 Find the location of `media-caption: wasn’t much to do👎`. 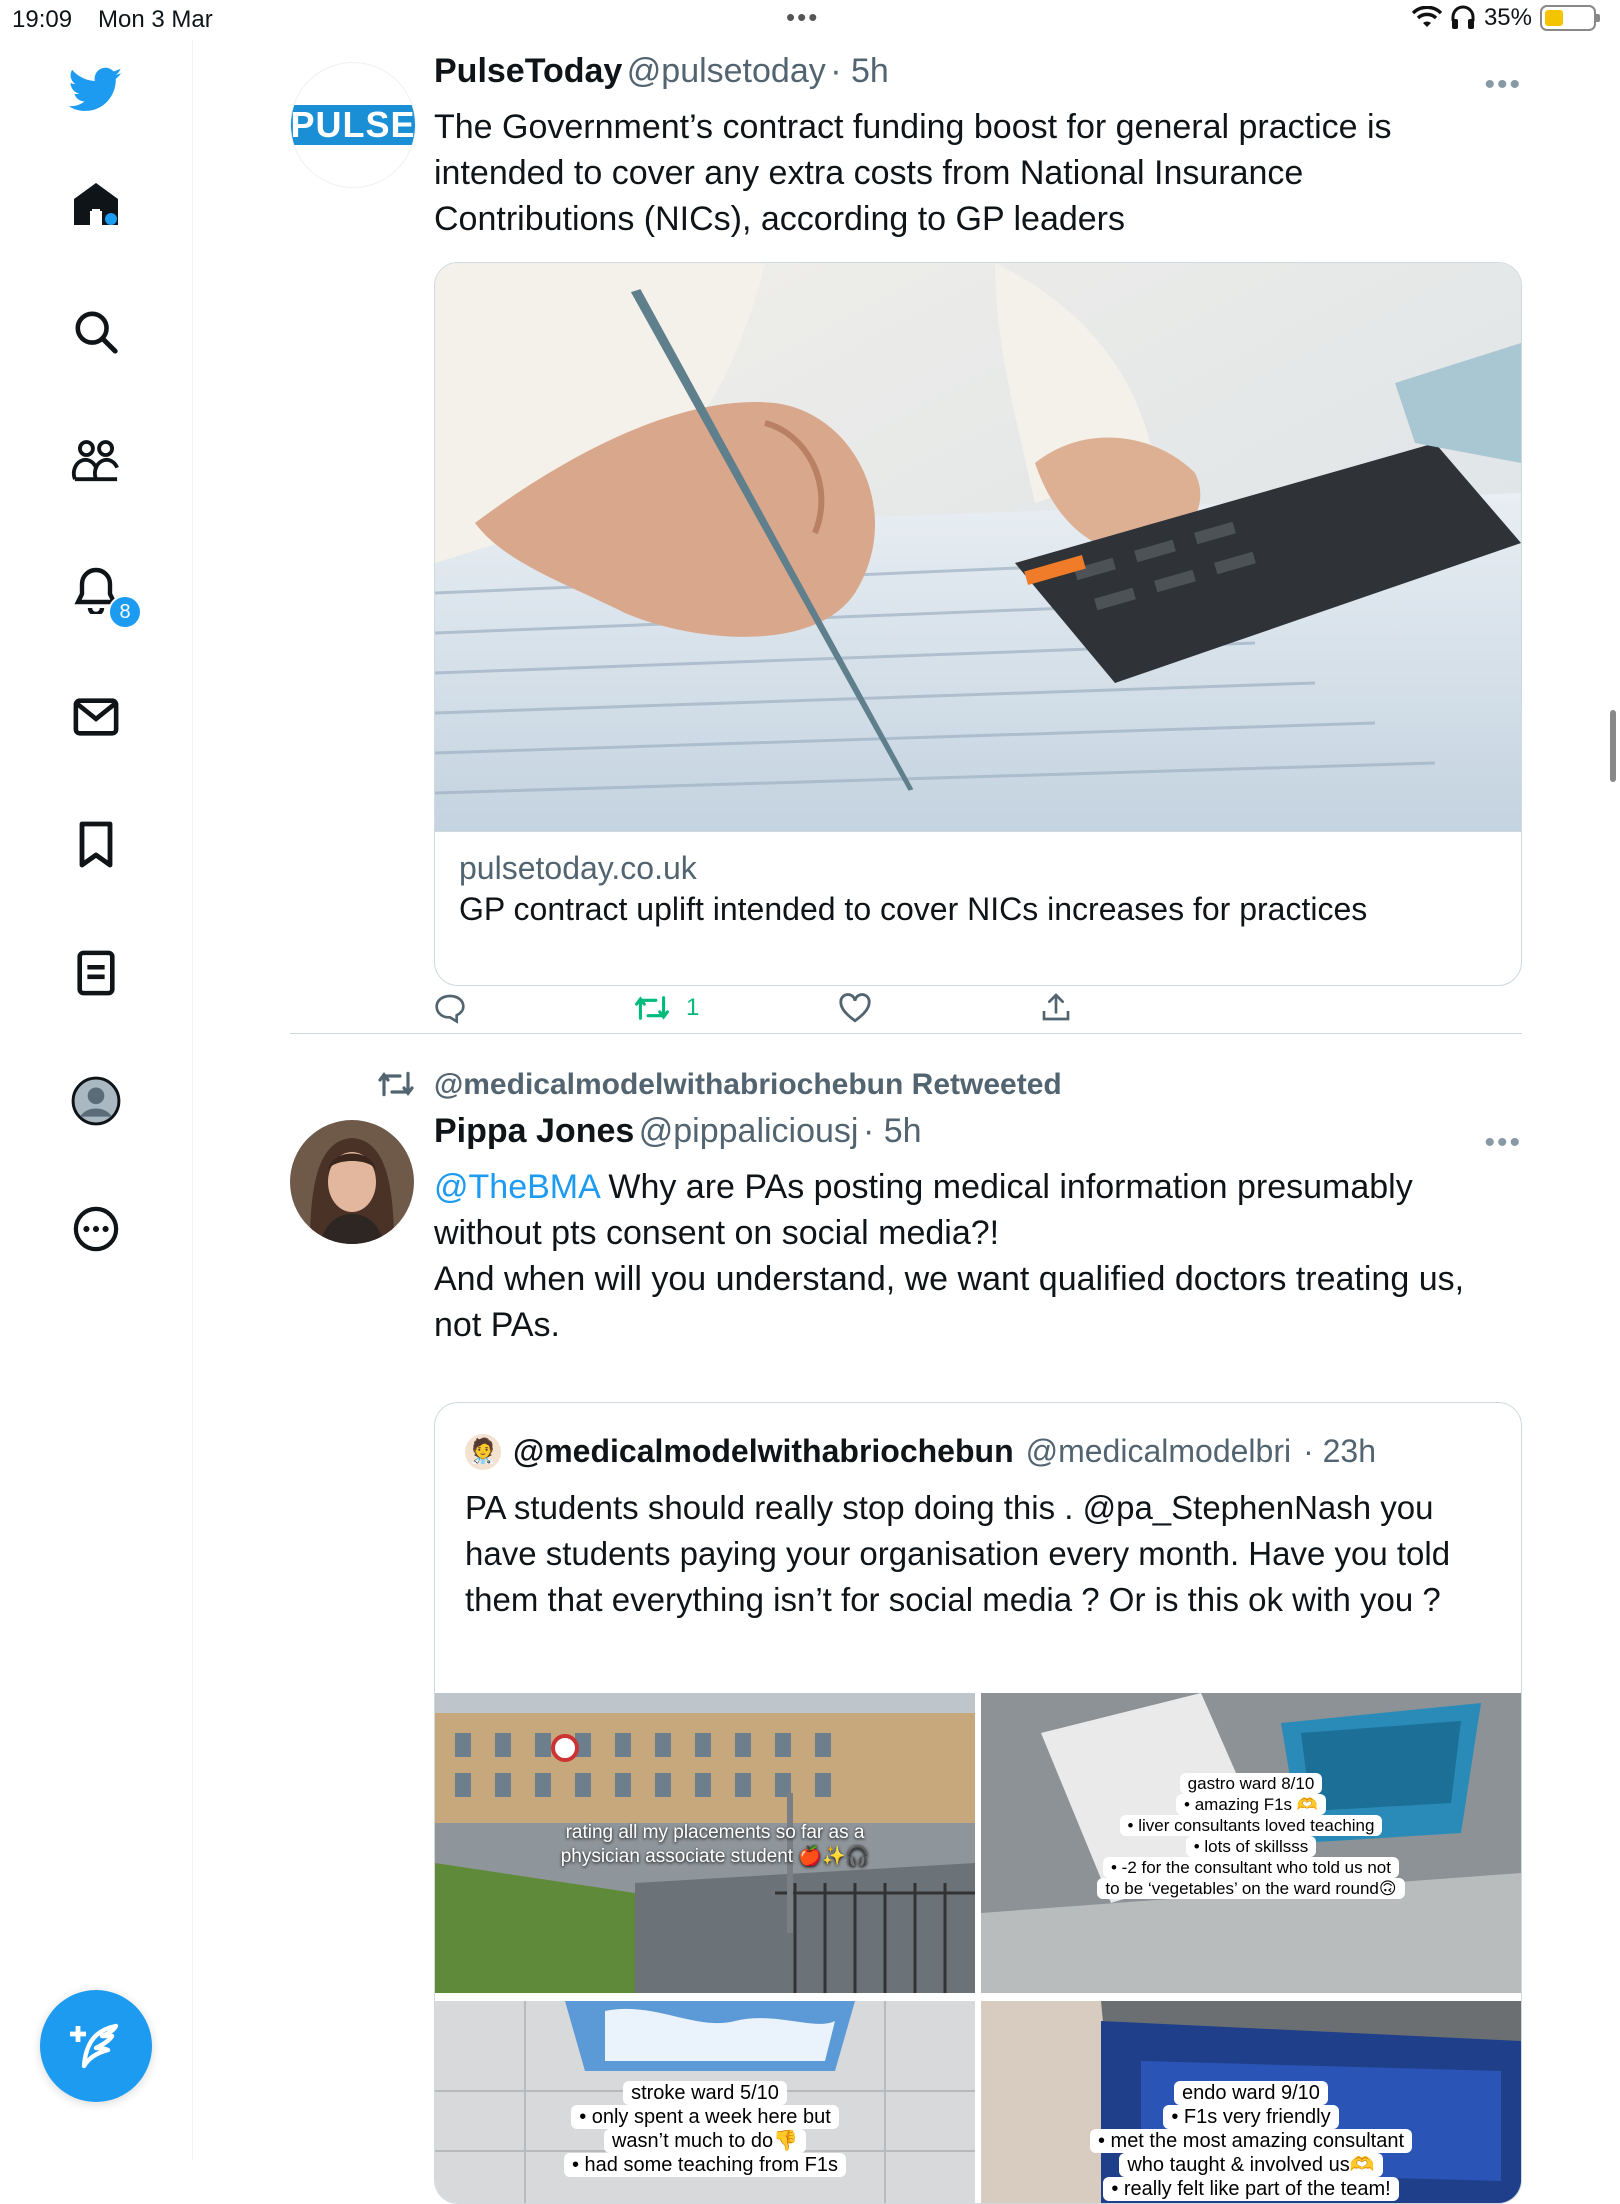

media-caption: wasn’t much to do👎 is located at coordinates (705, 2141).